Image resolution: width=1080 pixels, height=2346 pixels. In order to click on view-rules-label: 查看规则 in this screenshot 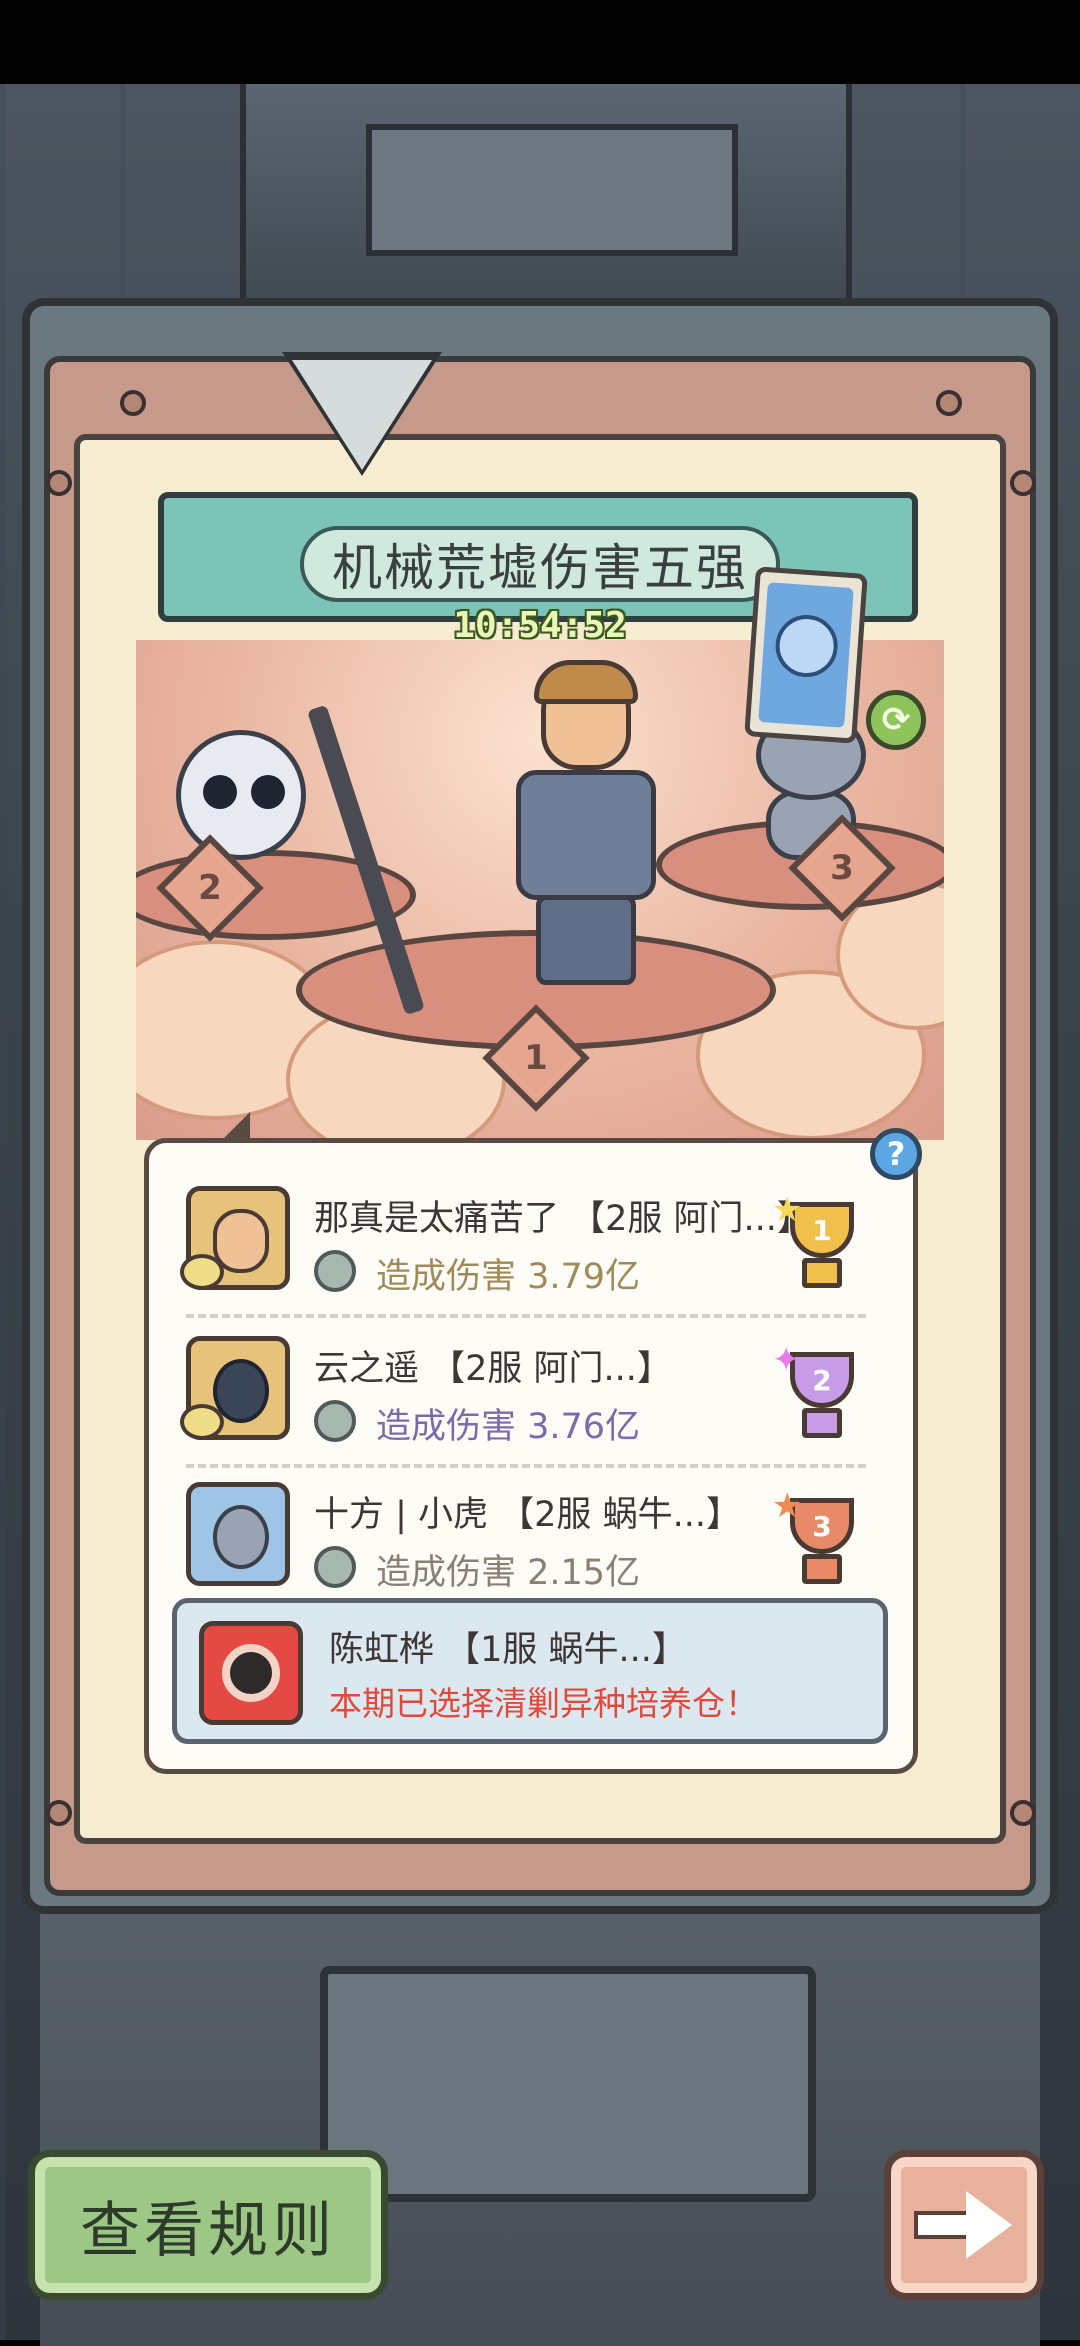, I will do `click(208, 2230)`.